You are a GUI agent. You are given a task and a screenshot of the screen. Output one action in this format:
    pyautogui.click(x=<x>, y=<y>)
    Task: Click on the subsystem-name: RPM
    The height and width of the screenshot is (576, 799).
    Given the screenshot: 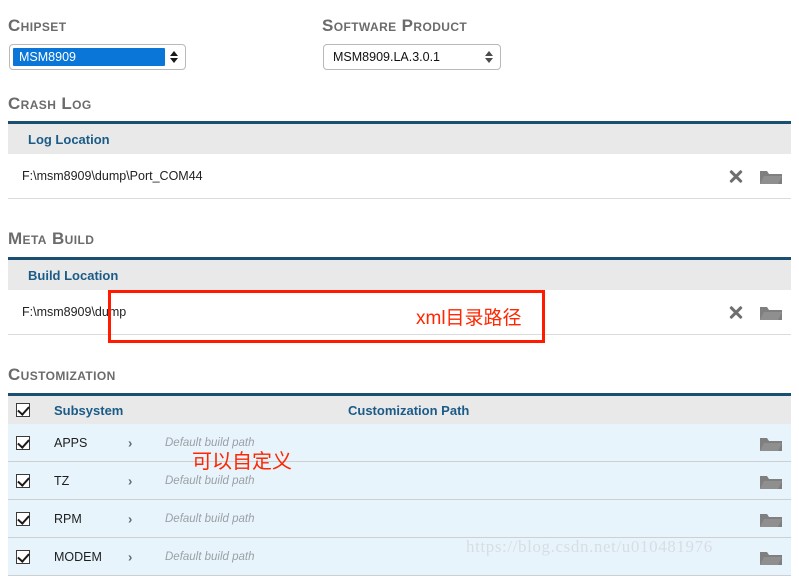 What is the action you would take?
    pyautogui.click(x=68, y=518)
    